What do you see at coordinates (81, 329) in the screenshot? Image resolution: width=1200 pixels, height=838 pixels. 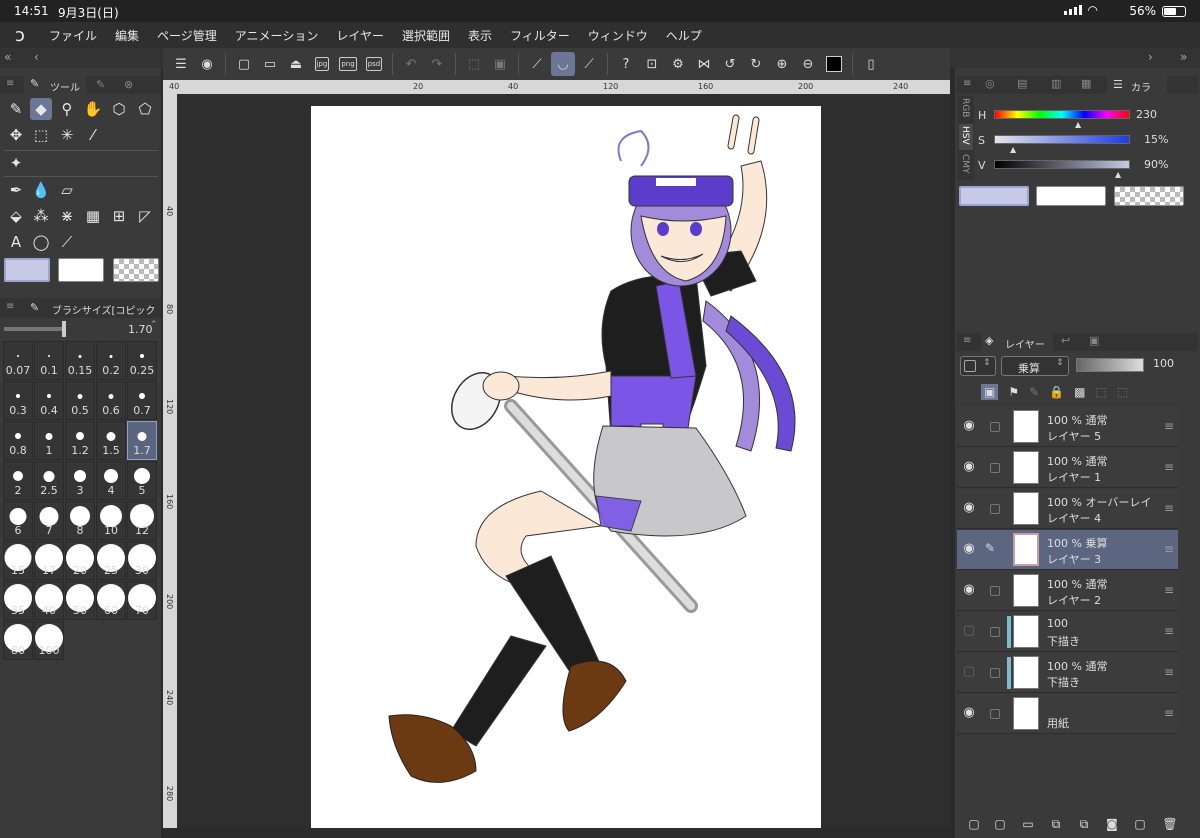 I see `brush-size-slider: 1.70 ⌃` at bounding box center [81, 329].